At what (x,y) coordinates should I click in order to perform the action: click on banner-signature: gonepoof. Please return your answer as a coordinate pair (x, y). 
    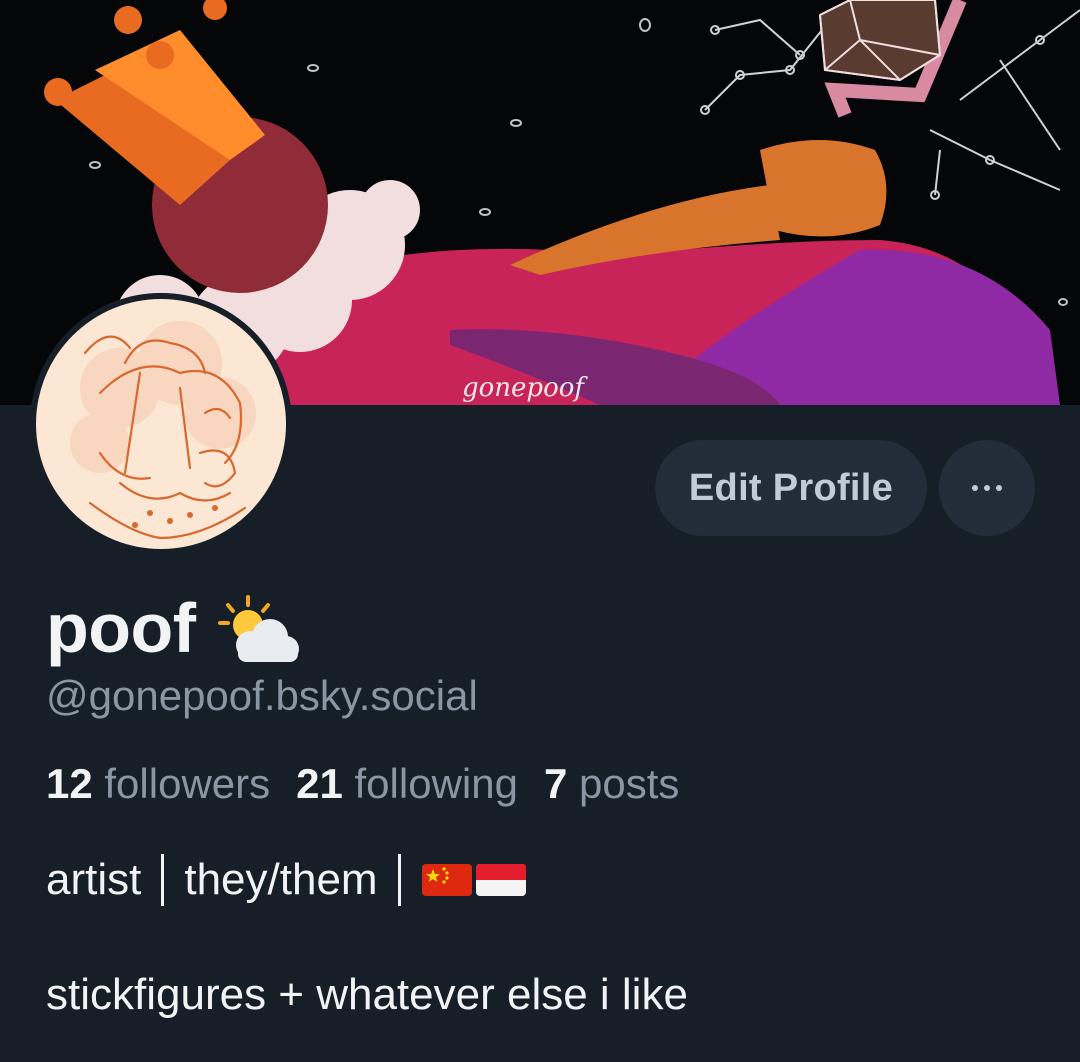
    Looking at the image, I should click on (525, 388).